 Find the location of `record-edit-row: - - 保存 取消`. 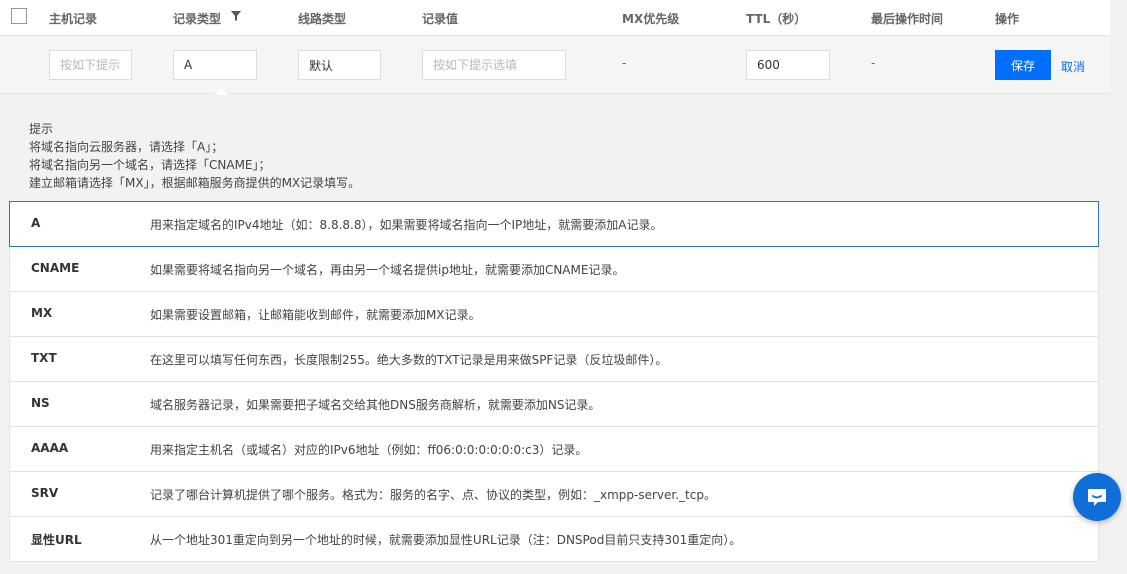

record-edit-row: - - 保存 取消 is located at coordinates (555, 65).